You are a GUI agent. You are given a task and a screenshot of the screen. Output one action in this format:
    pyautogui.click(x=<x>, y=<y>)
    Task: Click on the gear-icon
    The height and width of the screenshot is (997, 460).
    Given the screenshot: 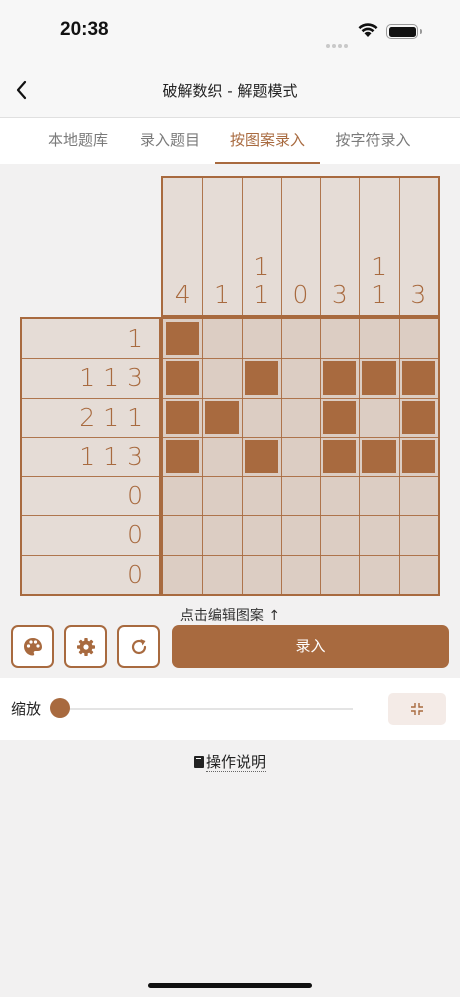 What is the action you would take?
    pyautogui.click(x=85, y=646)
    